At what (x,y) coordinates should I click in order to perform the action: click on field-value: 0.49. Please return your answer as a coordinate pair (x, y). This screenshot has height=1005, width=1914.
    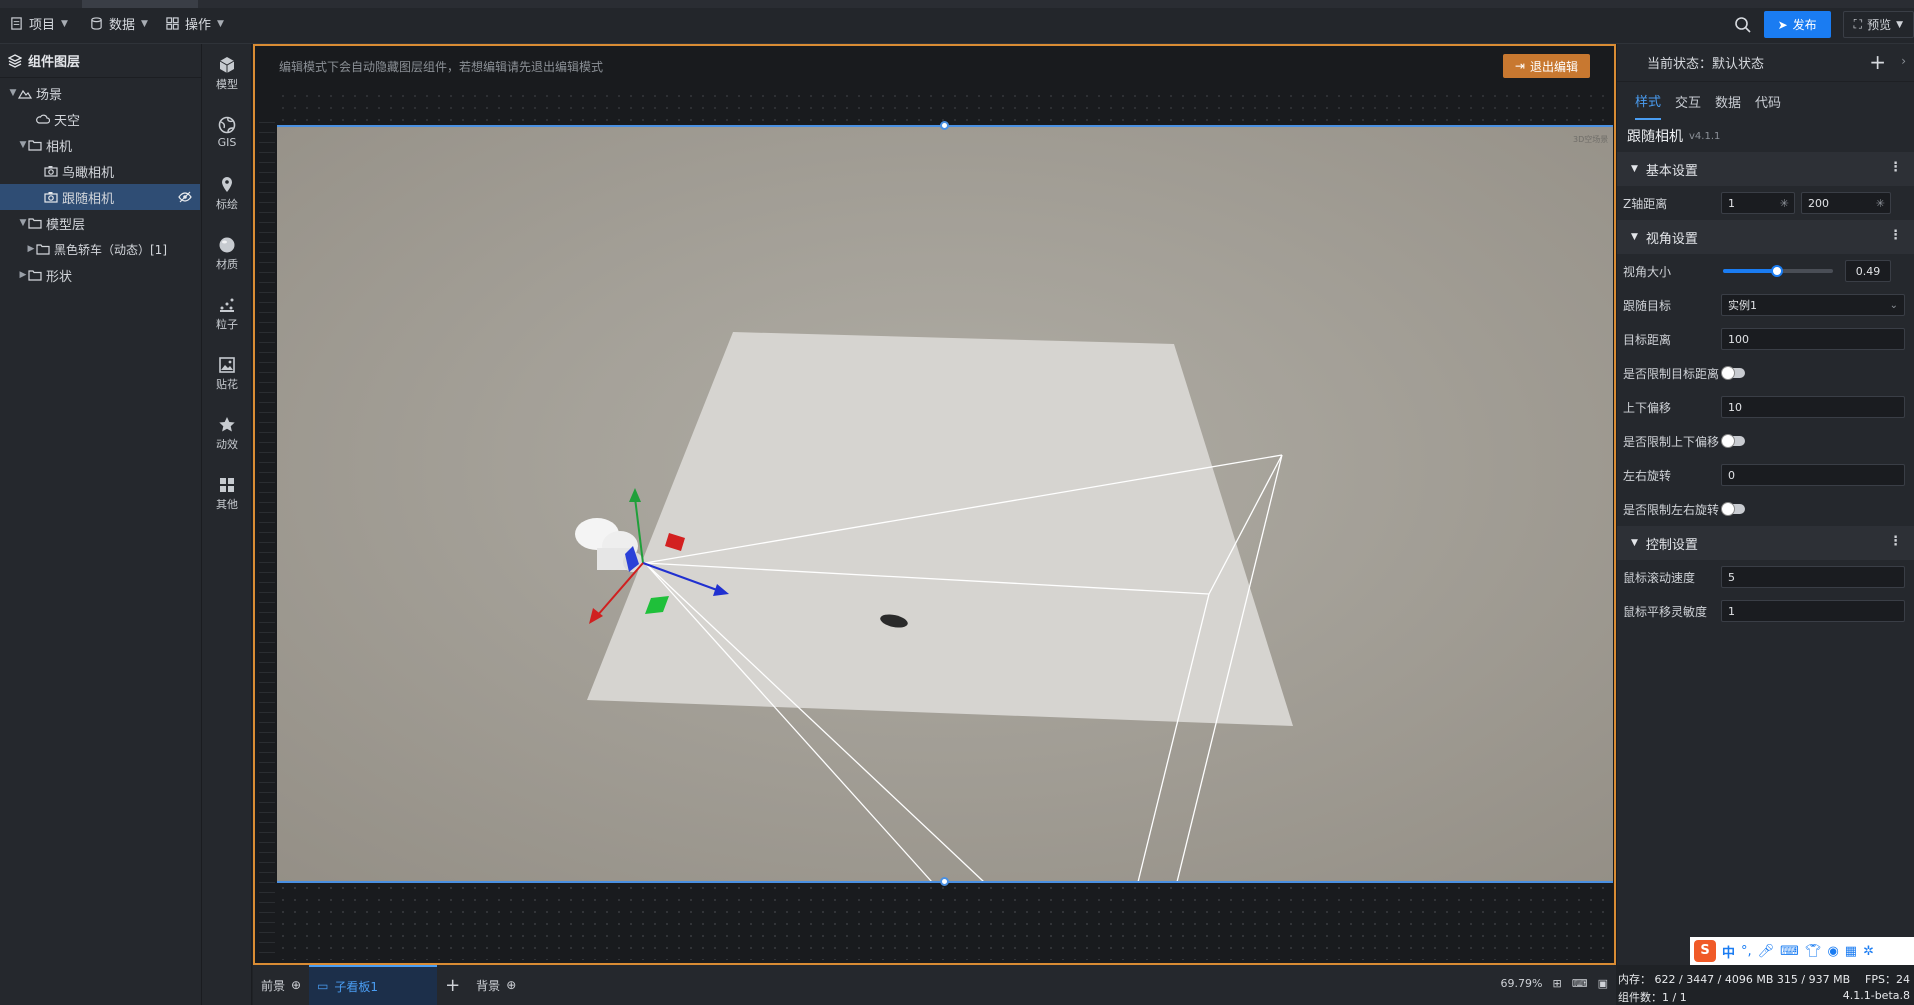
    Looking at the image, I should click on (1868, 271).